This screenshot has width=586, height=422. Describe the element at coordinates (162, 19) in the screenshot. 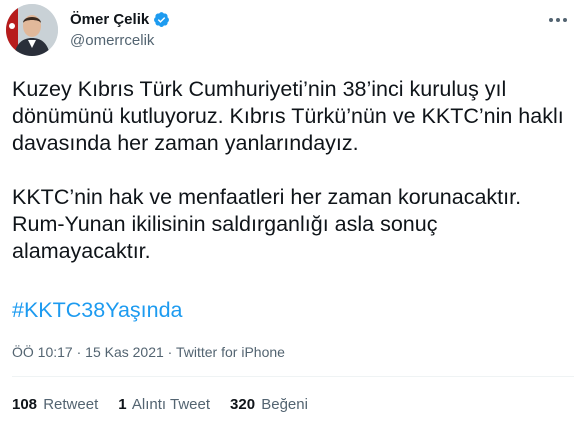

I see `verified-badge-icon` at that location.